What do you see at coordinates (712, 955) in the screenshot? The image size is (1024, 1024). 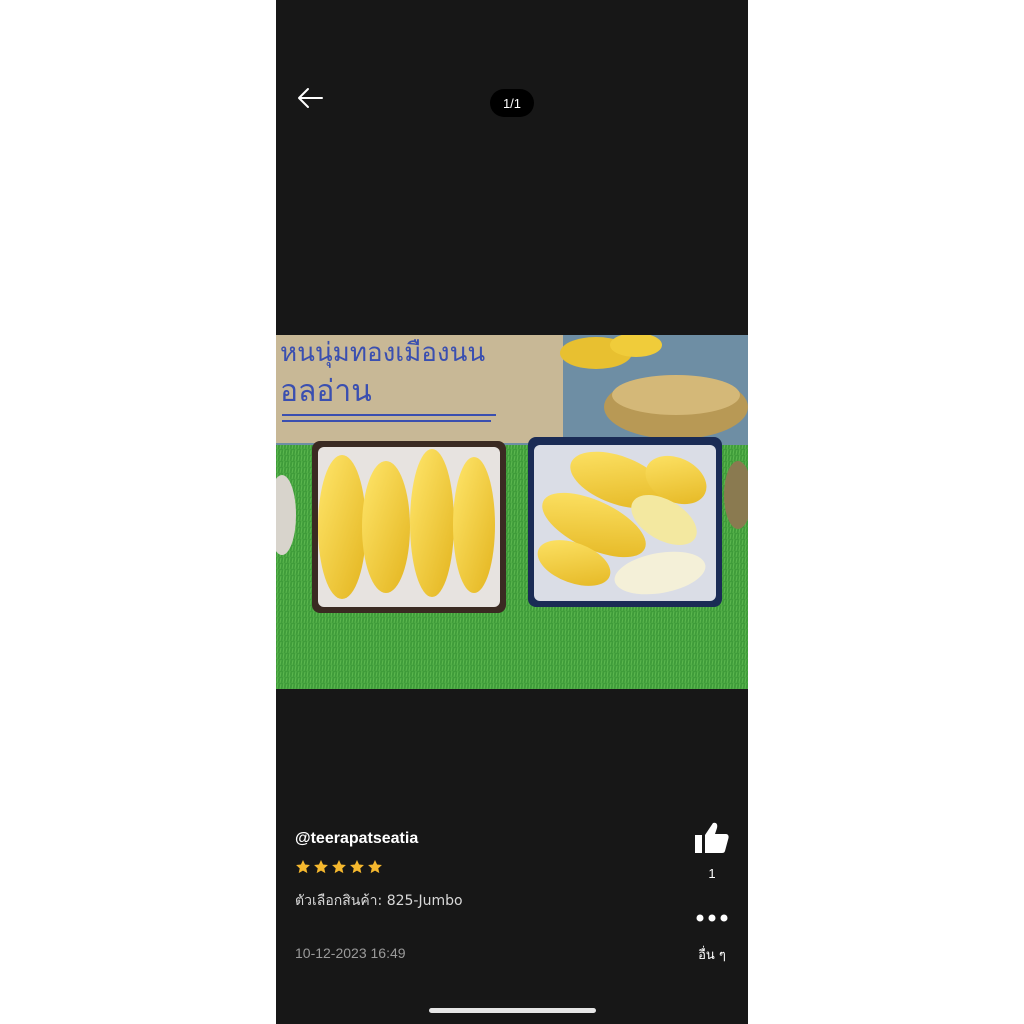 I see `more-label: อื่น ๆ` at bounding box center [712, 955].